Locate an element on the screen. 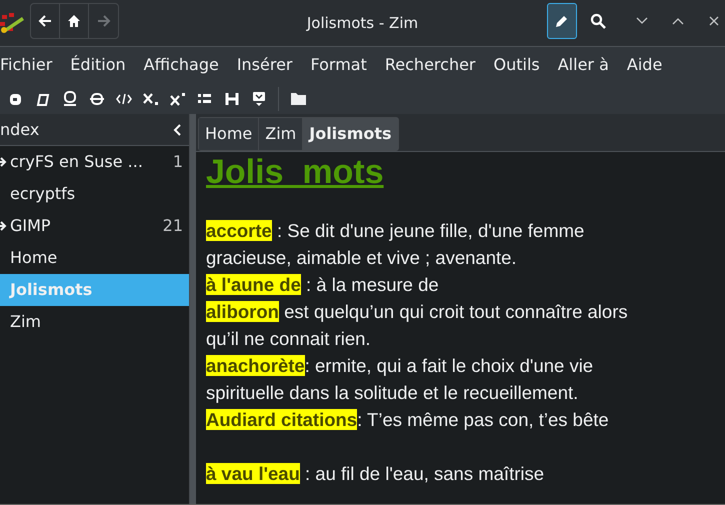  sidebar-item: Zim is located at coordinates (94, 322).